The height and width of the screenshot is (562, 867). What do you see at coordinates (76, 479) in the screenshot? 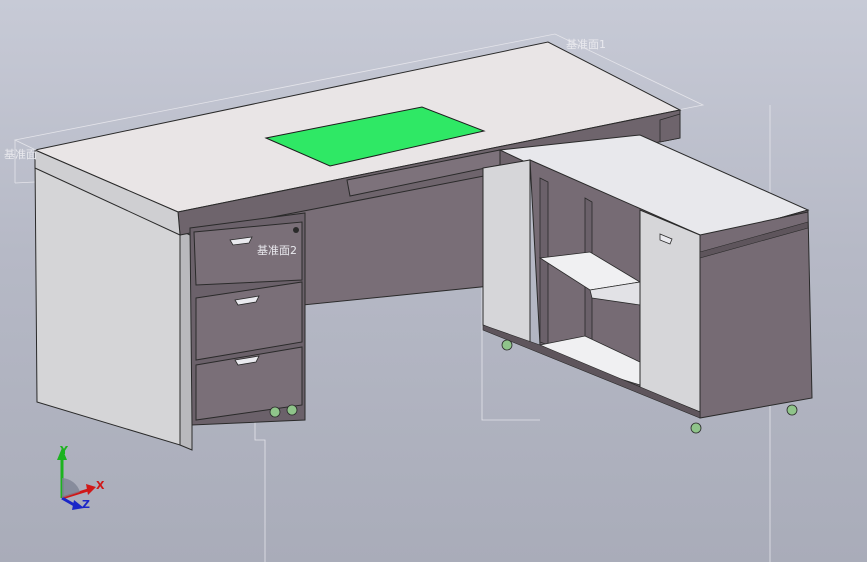
I see `triad-icon` at bounding box center [76, 479].